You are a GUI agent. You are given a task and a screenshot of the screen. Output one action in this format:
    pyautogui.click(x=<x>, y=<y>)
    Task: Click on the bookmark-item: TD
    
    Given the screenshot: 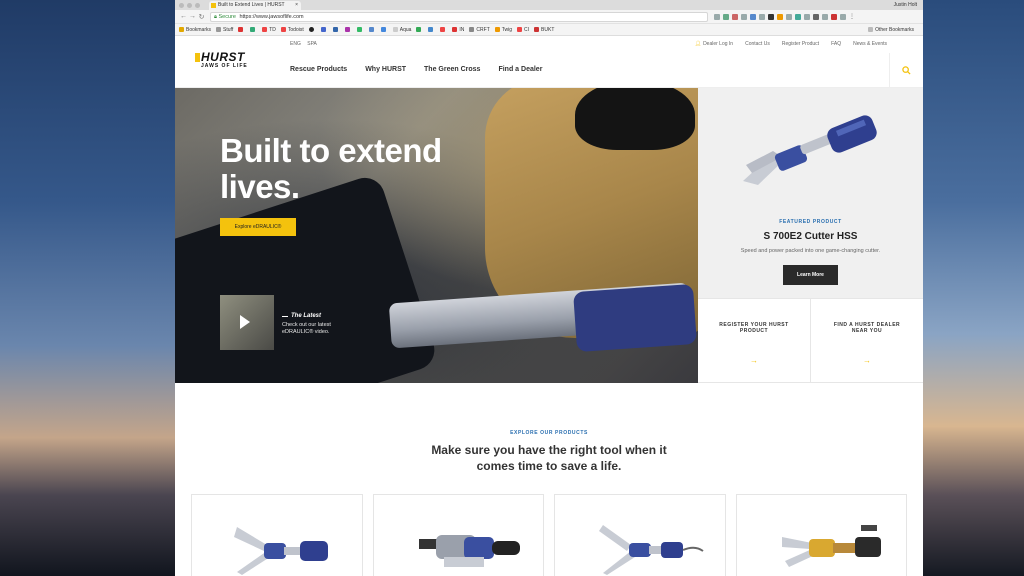 What is the action you would take?
    pyautogui.click(x=269, y=30)
    